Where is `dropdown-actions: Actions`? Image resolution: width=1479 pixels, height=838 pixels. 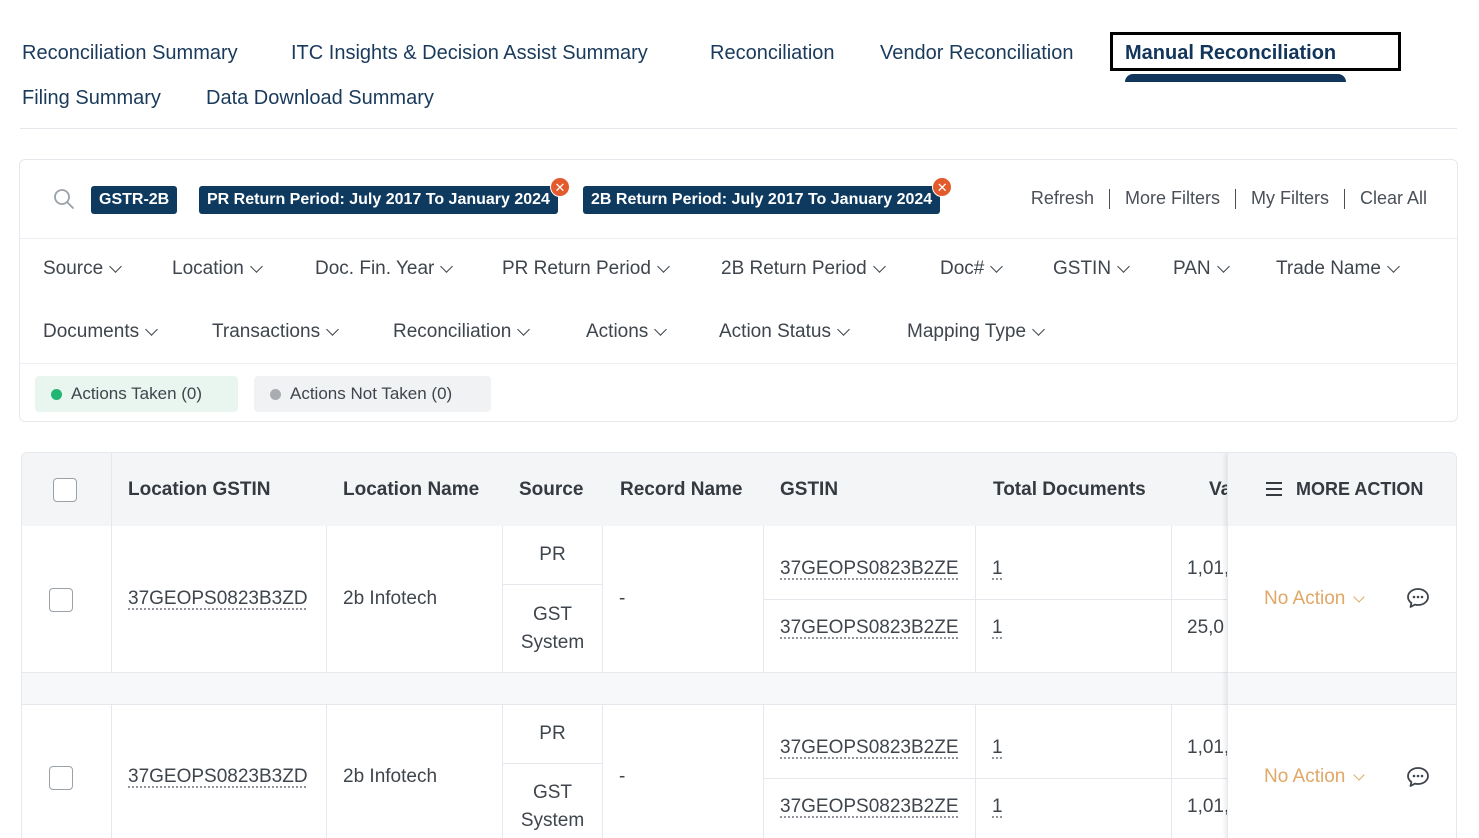
dropdown-actions: Actions is located at coordinates (627, 332).